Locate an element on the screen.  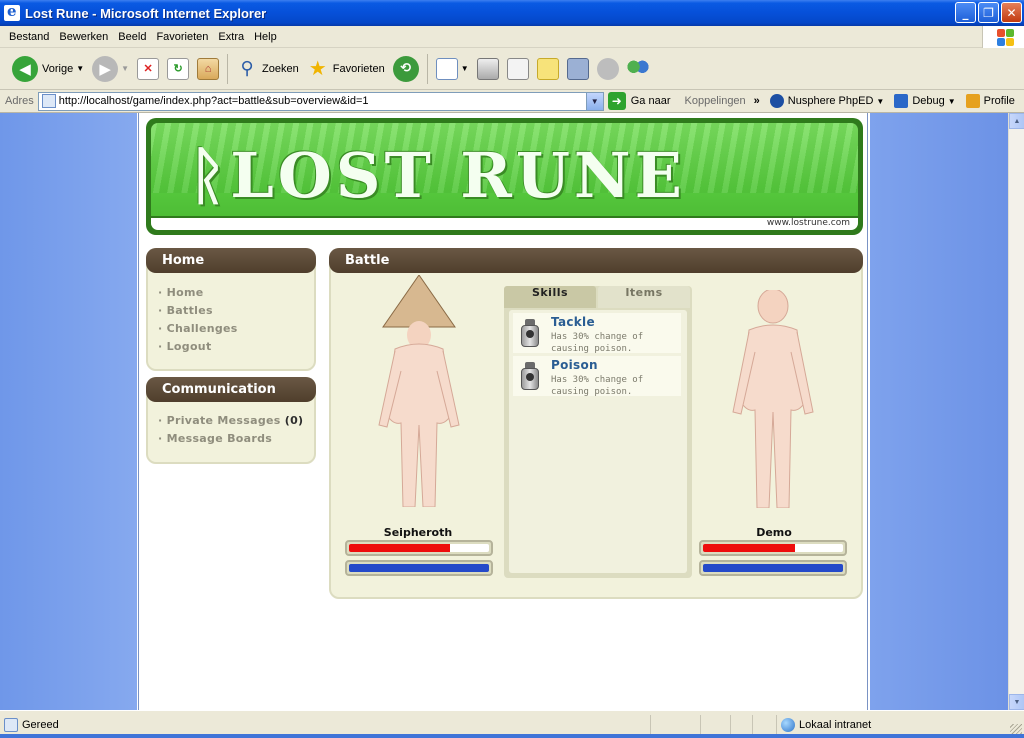
research-button is located at coordinates (578, 69).